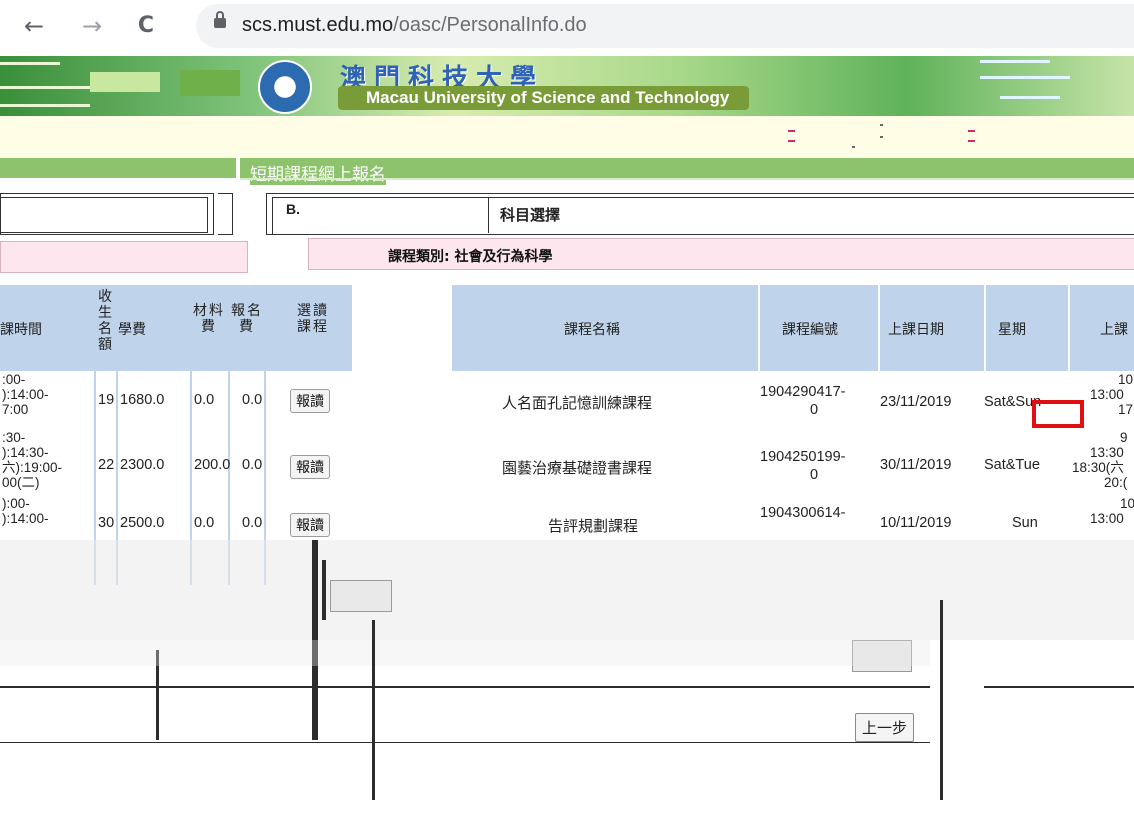 This screenshot has height=818, width=1134. I want to click on col-time-header: 上課, so click(1114, 330).